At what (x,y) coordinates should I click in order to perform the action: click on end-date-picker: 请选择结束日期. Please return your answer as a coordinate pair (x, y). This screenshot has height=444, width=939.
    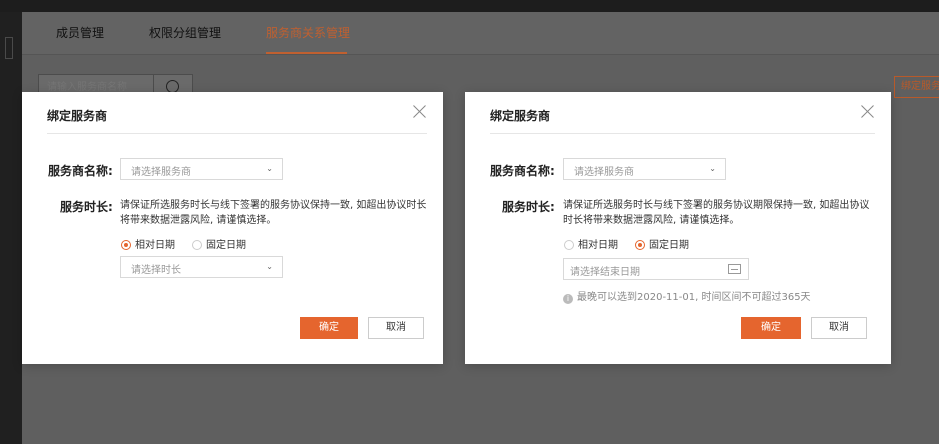
    Looking at the image, I should click on (656, 269).